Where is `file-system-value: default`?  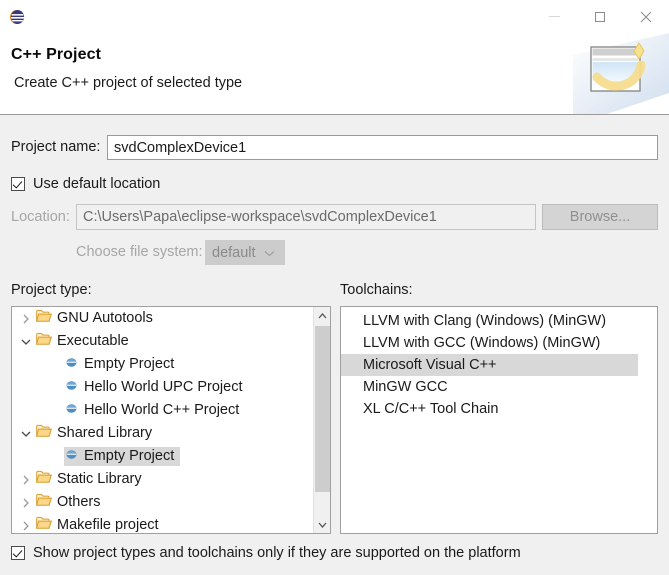 file-system-value: default is located at coordinates (234, 252).